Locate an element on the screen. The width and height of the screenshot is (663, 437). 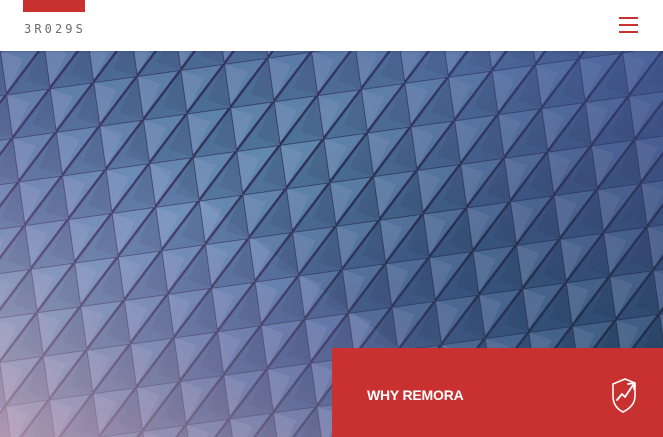
logo-link: 3R029S is located at coordinates (55, 22).